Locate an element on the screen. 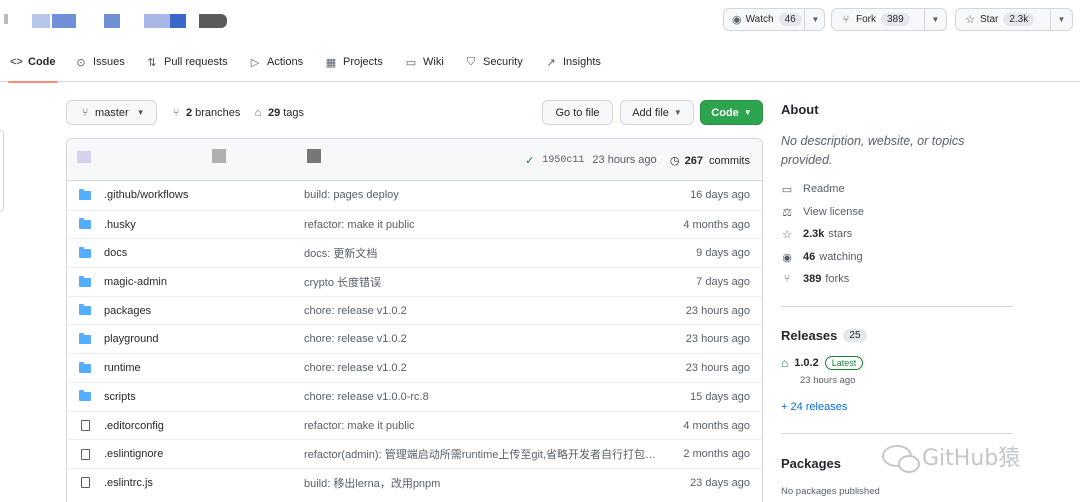 The height and width of the screenshot is (502, 1080). commit-message: build: 移出lerna，改用pnpm is located at coordinates (481, 483).